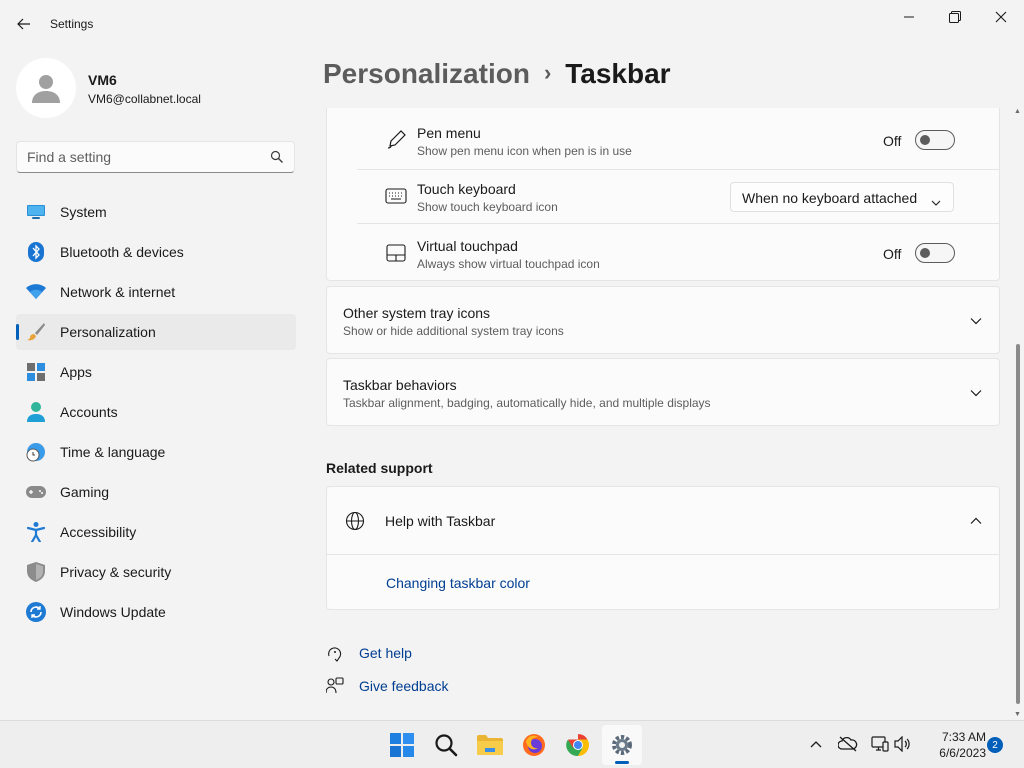 The width and height of the screenshot is (1024, 768). What do you see at coordinates (466, 189) in the screenshot?
I see `row-title: Touch keyboard` at bounding box center [466, 189].